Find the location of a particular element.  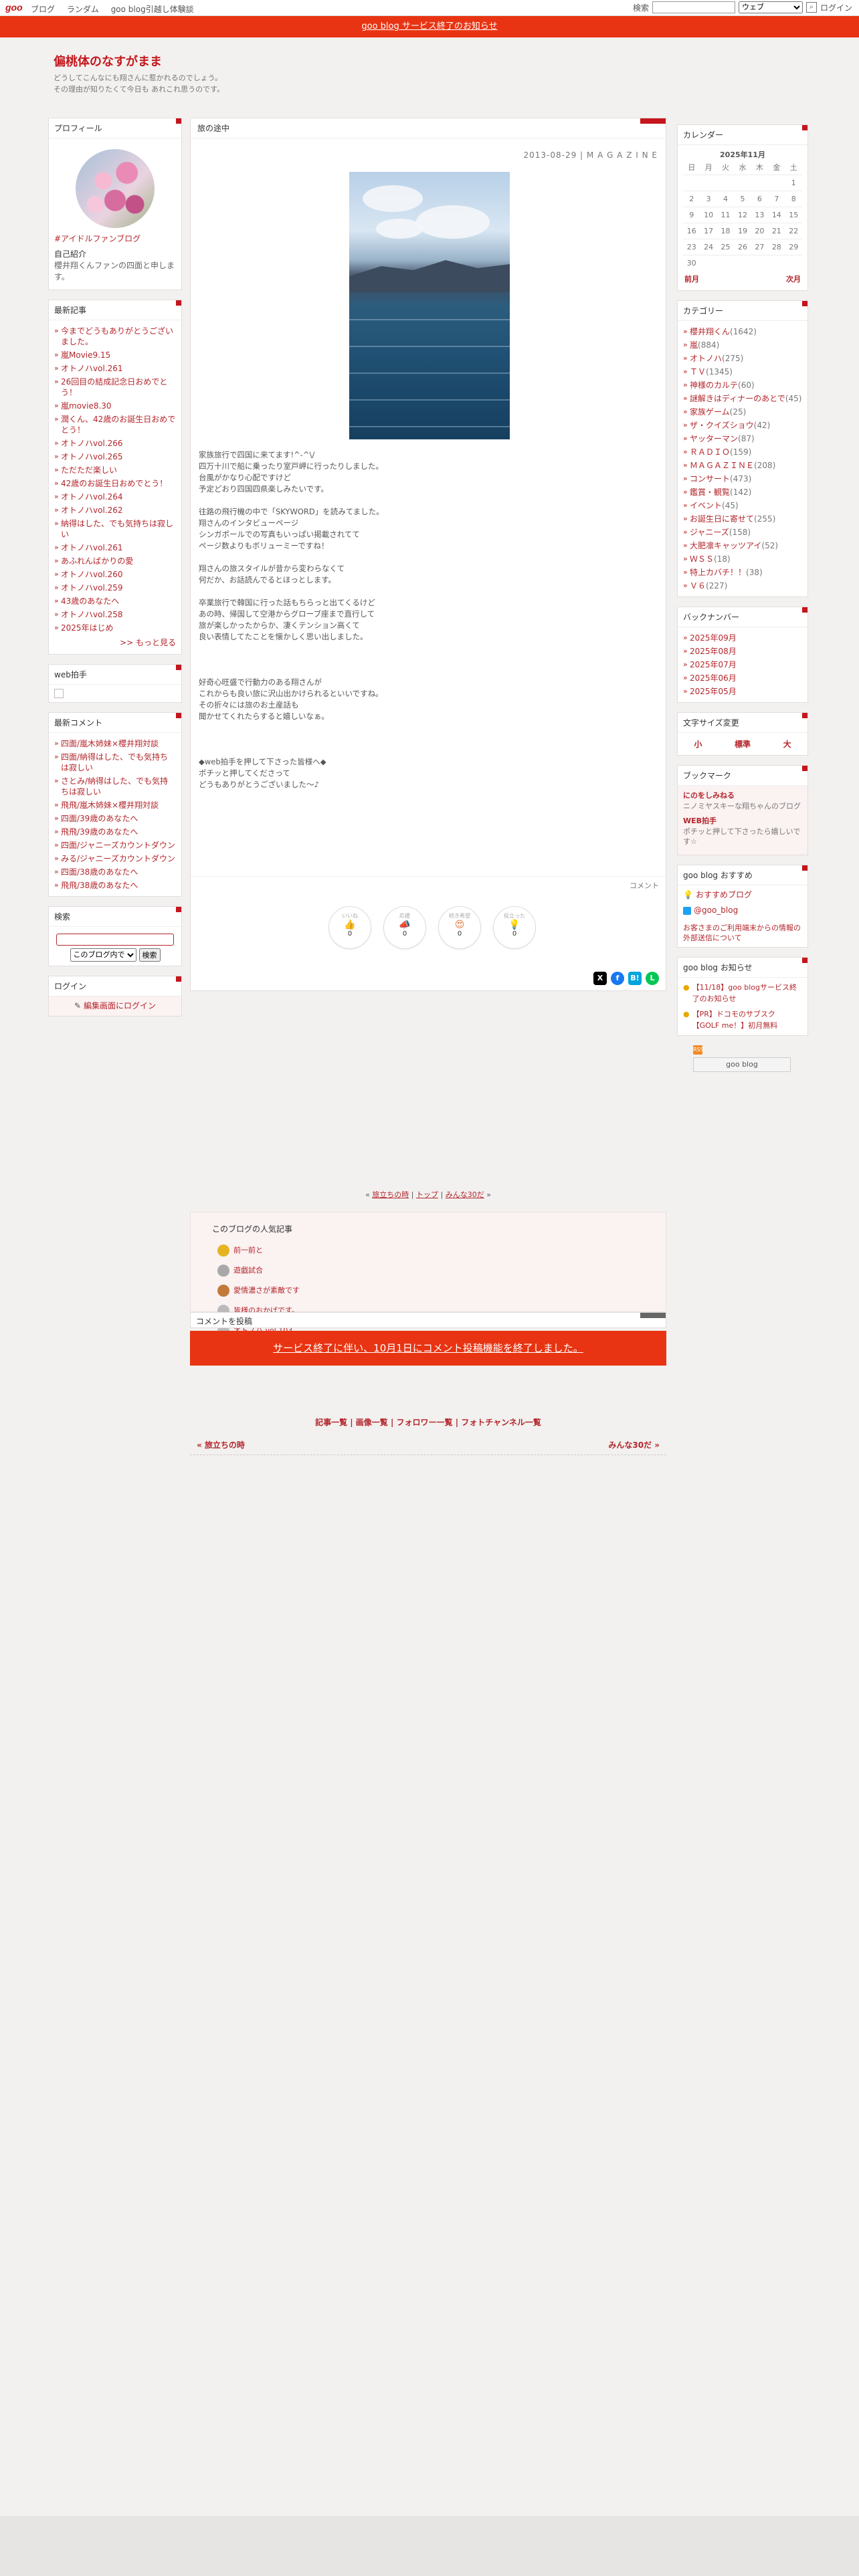

category-link: オトノハ(275) is located at coordinates (742, 358).